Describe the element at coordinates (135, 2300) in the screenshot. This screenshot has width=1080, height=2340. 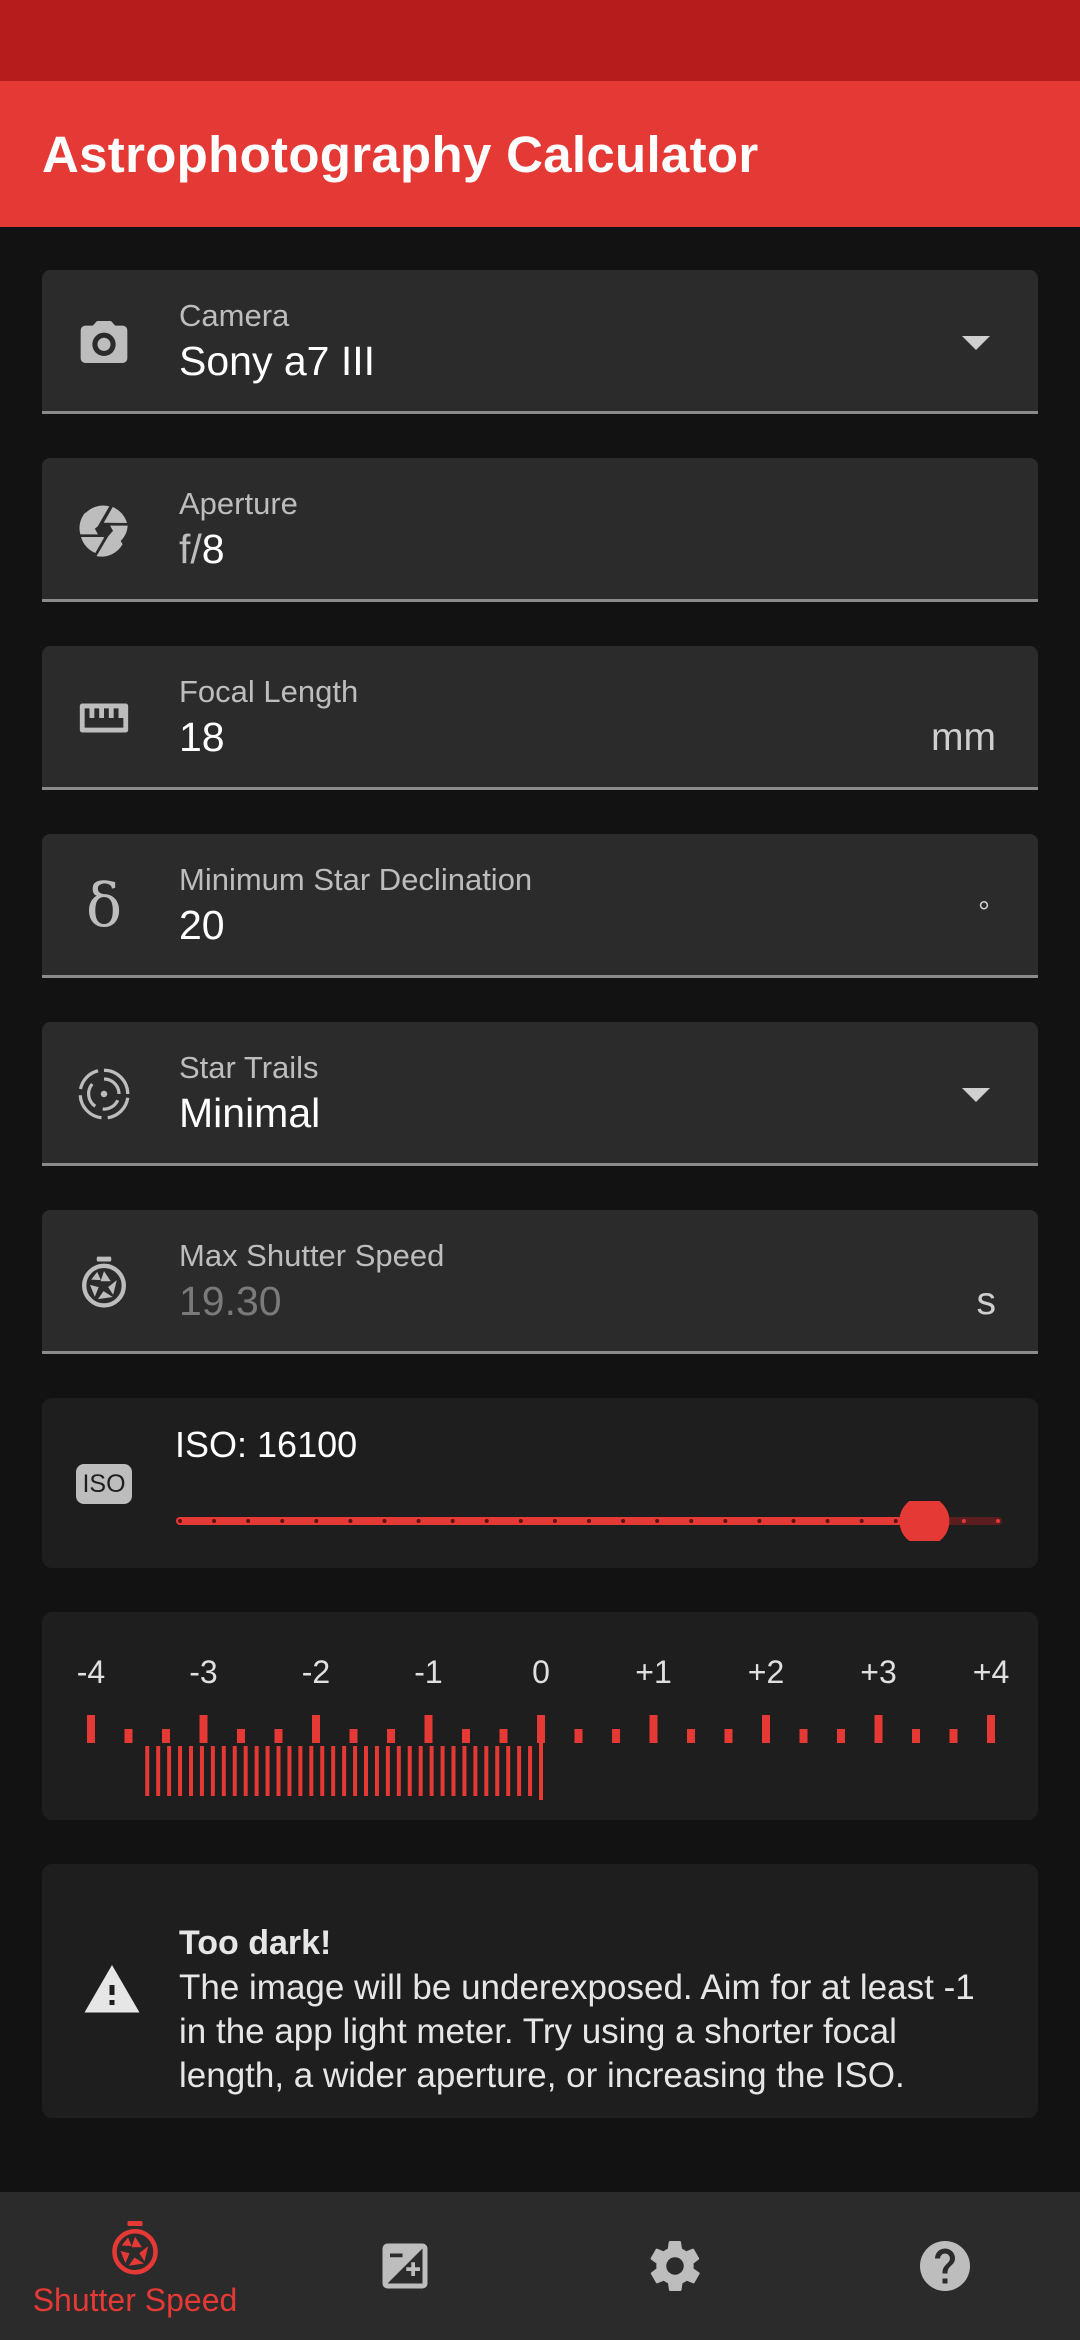
I see `nav-shutter-speed-label: Shutter Speed` at that location.